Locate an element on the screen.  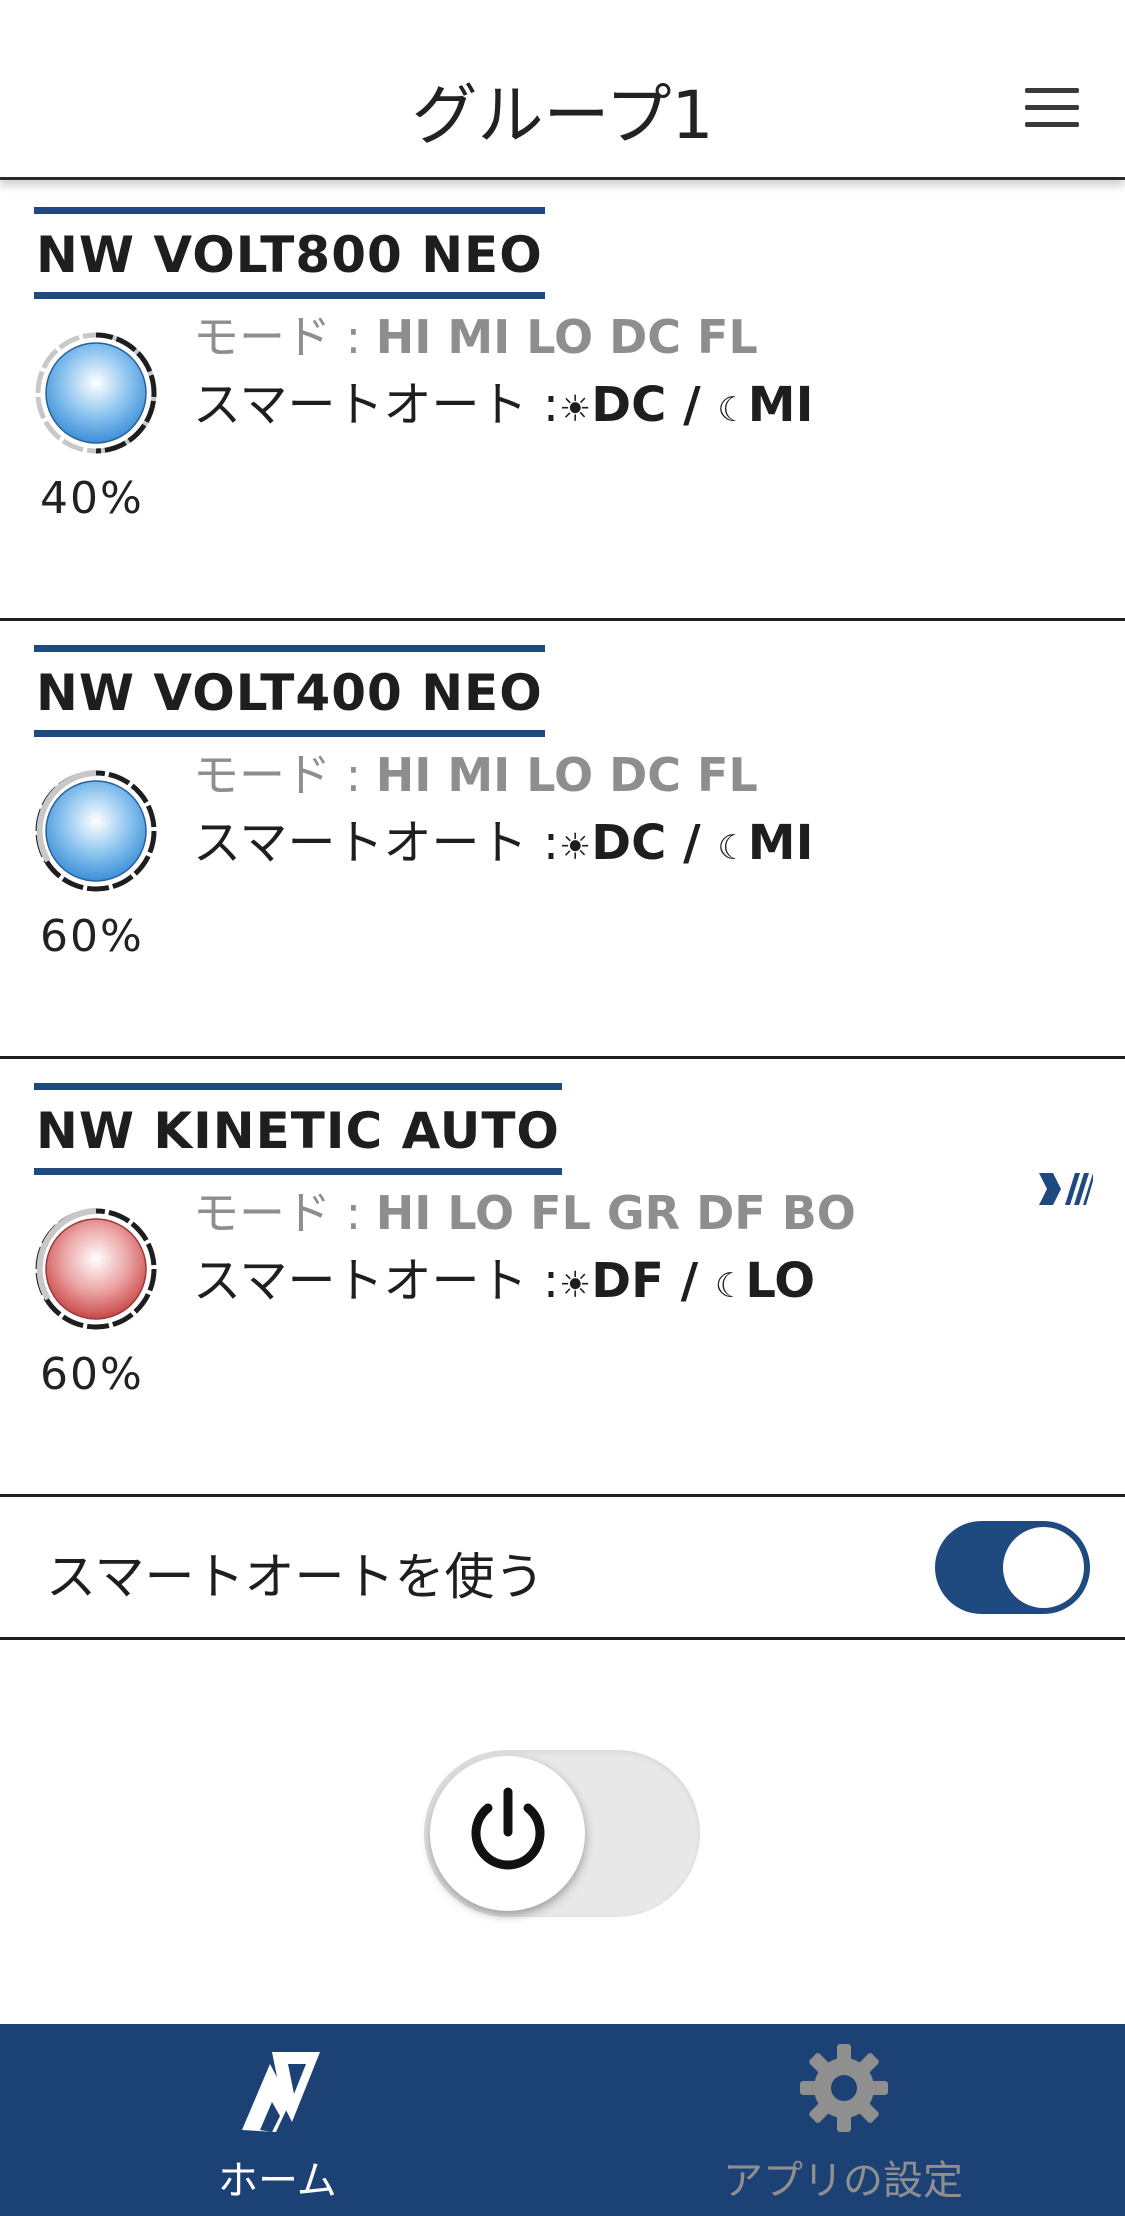
device-name: NW VOLT800 NEO is located at coordinates (289, 253).